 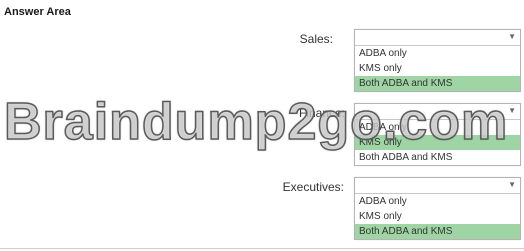 What do you see at coordinates (437, 142) in the screenshot?
I see `finance-option-kms-only: KMS only` at bounding box center [437, 142].